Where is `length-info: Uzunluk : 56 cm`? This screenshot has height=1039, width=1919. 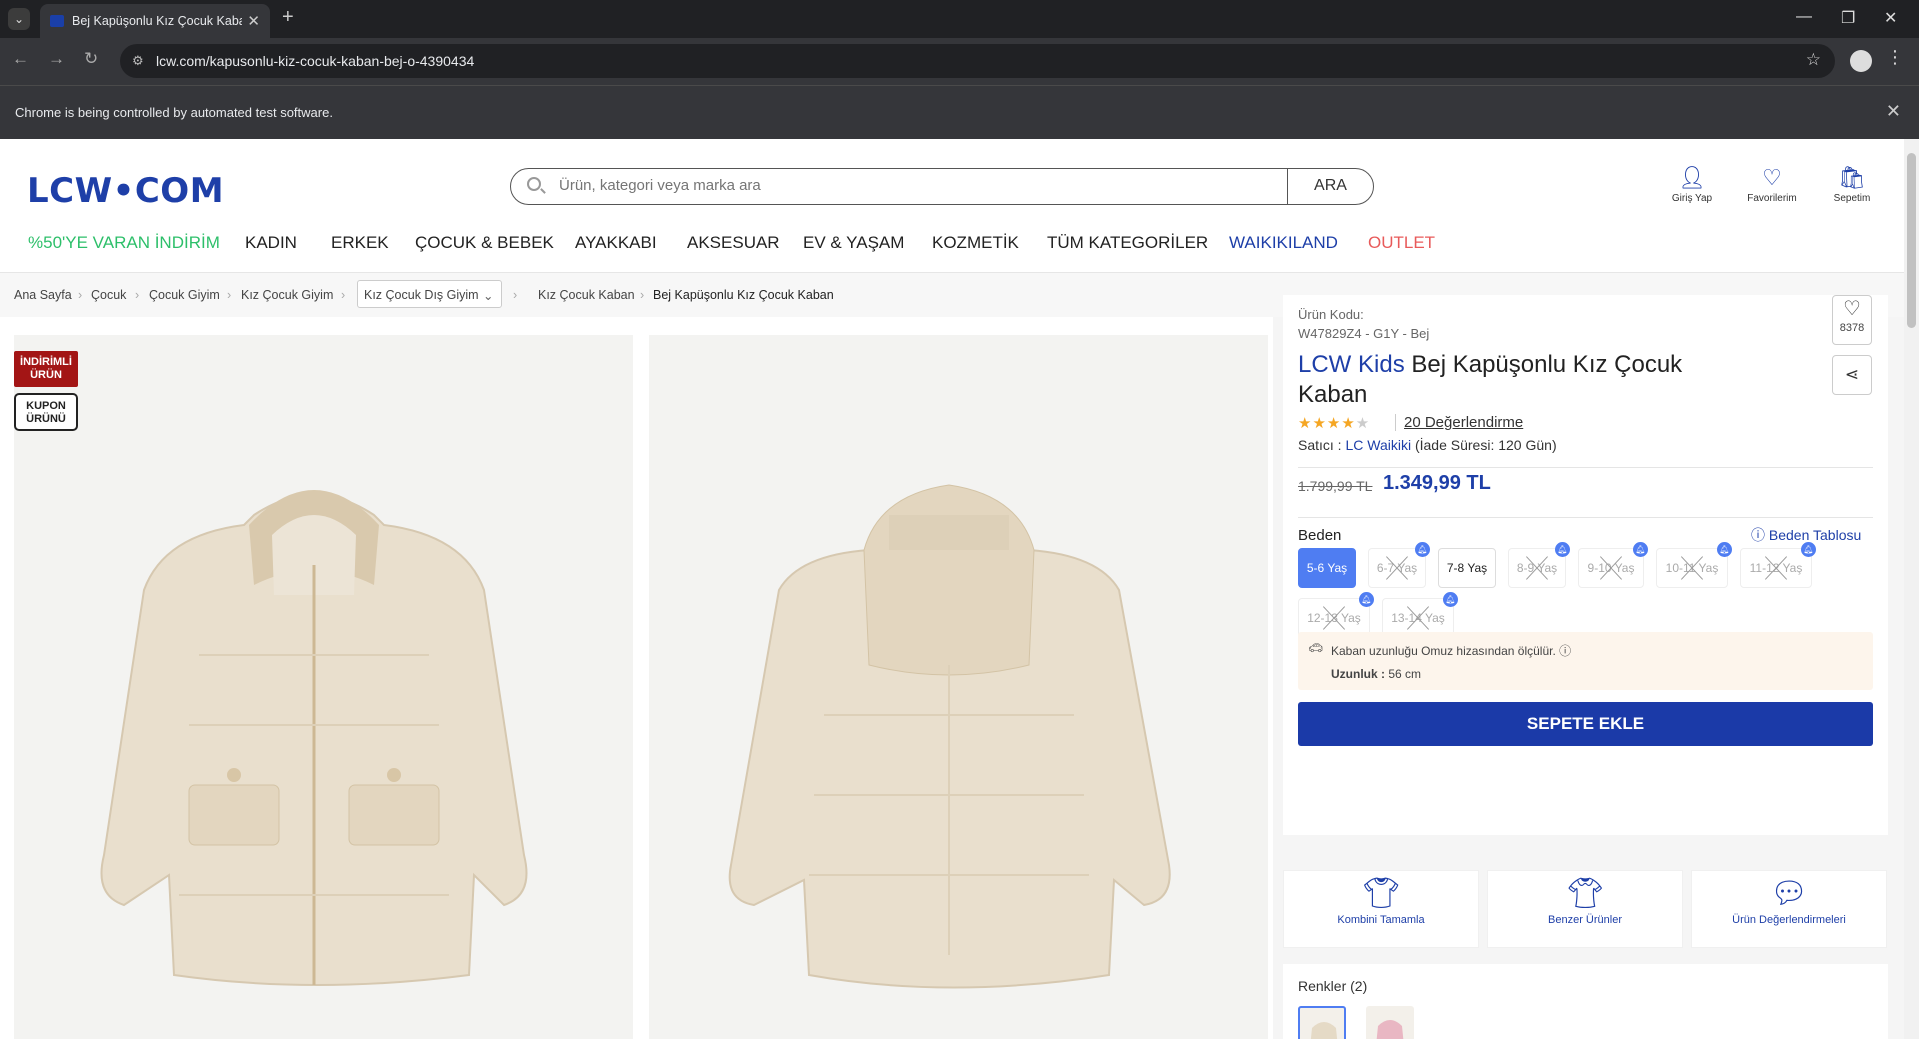
length-info: Uzunluk : 56 cm is located at coordinates (1376, 674).